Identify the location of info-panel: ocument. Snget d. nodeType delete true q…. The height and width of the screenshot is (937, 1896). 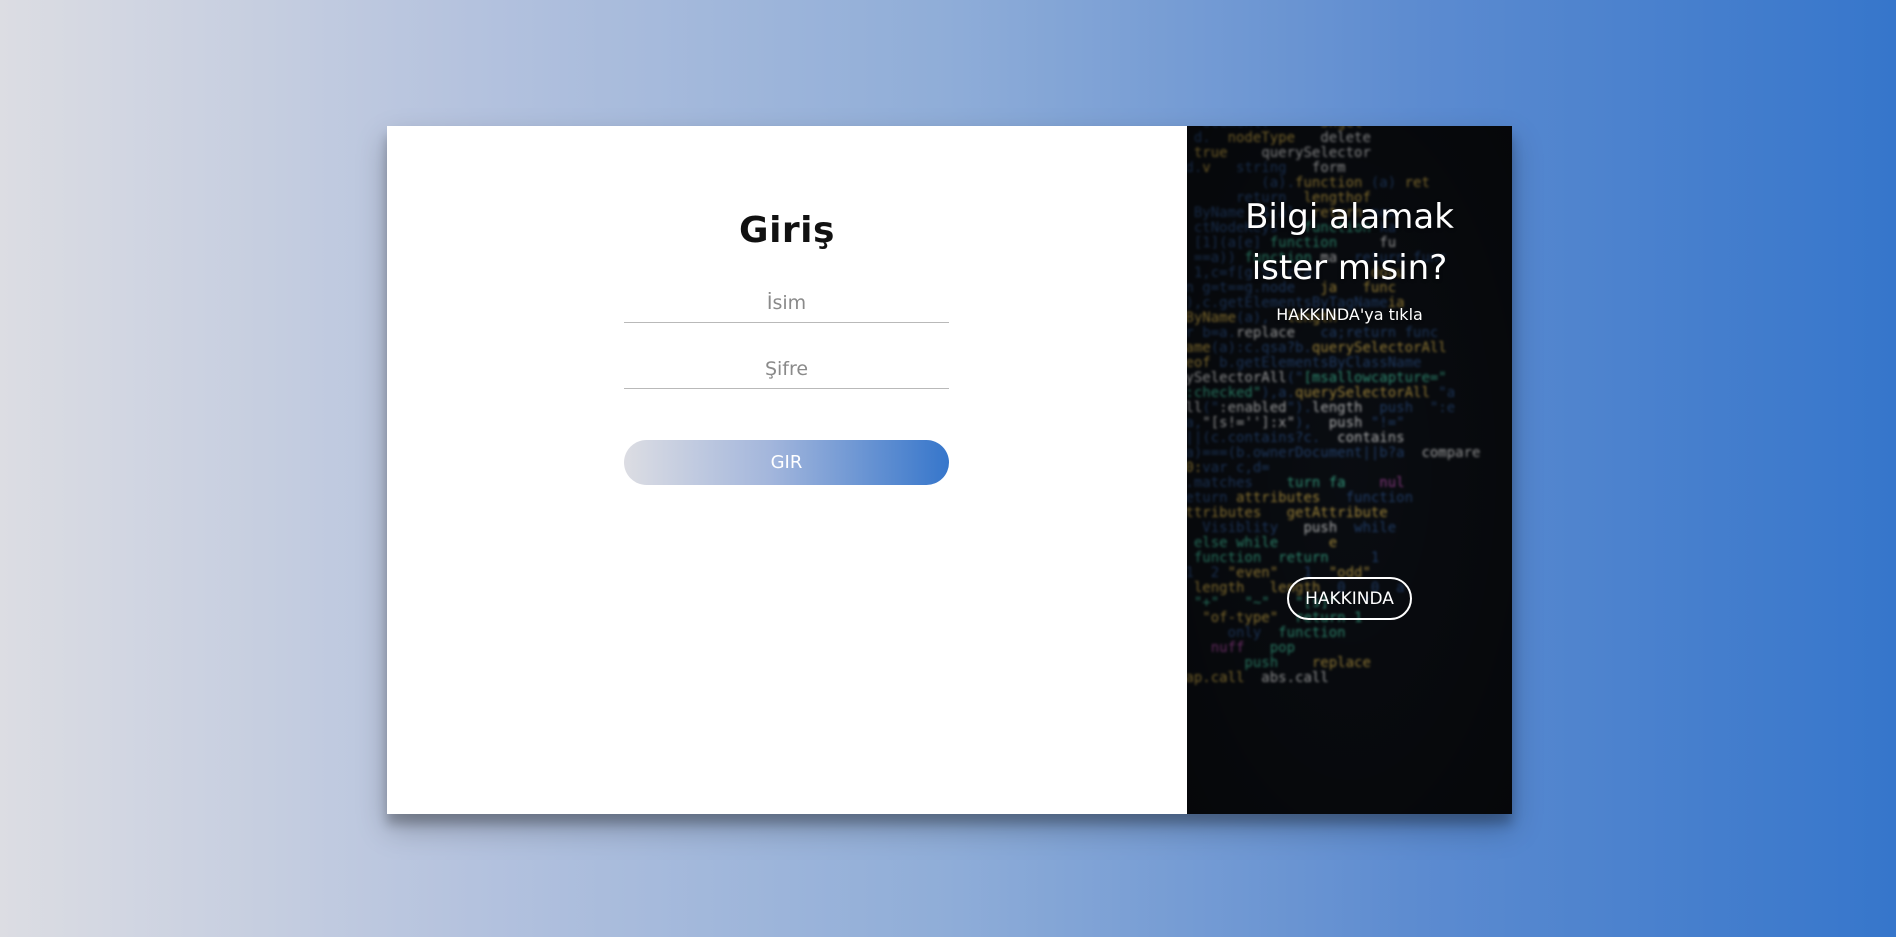
(1349, 470).